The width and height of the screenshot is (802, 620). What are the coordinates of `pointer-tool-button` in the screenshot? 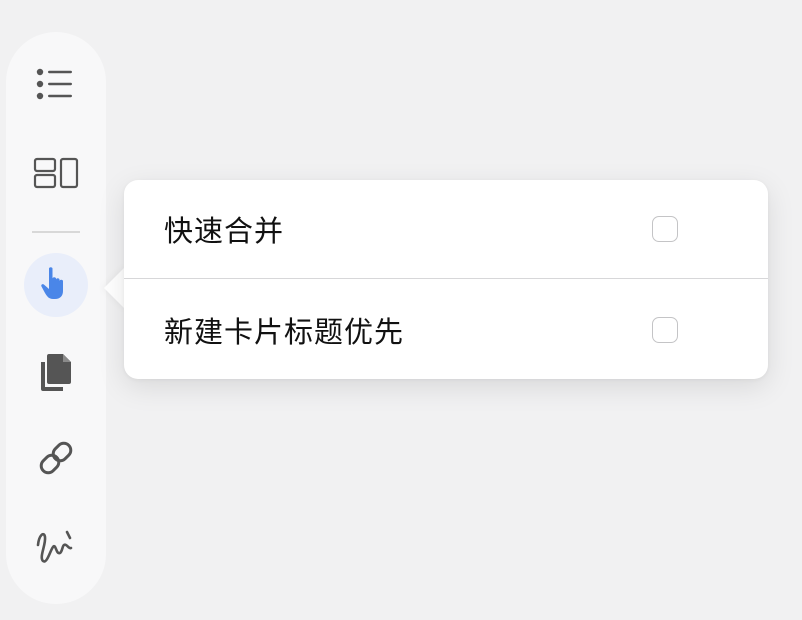 It's located at (56, 285).